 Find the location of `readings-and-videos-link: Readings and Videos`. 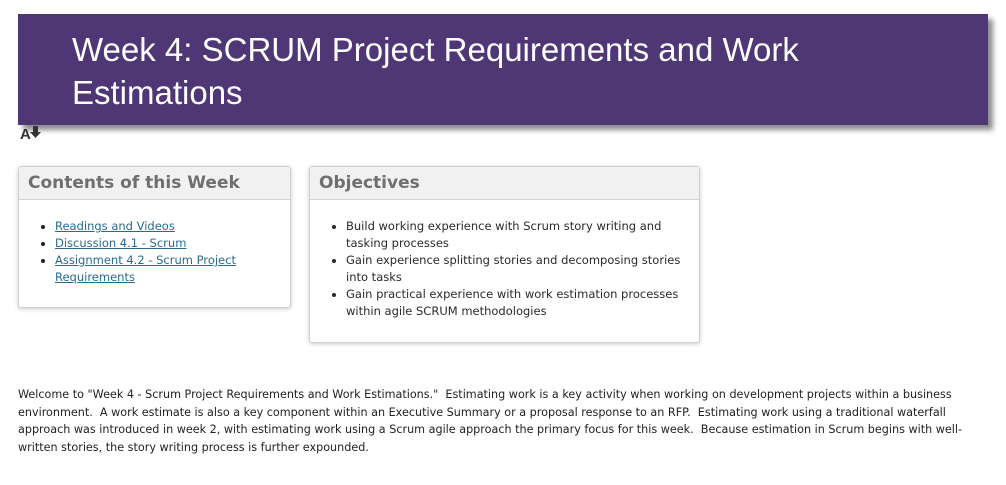

readings-and-videos-link: Readings and Videos is located at coordinates (115, 226).